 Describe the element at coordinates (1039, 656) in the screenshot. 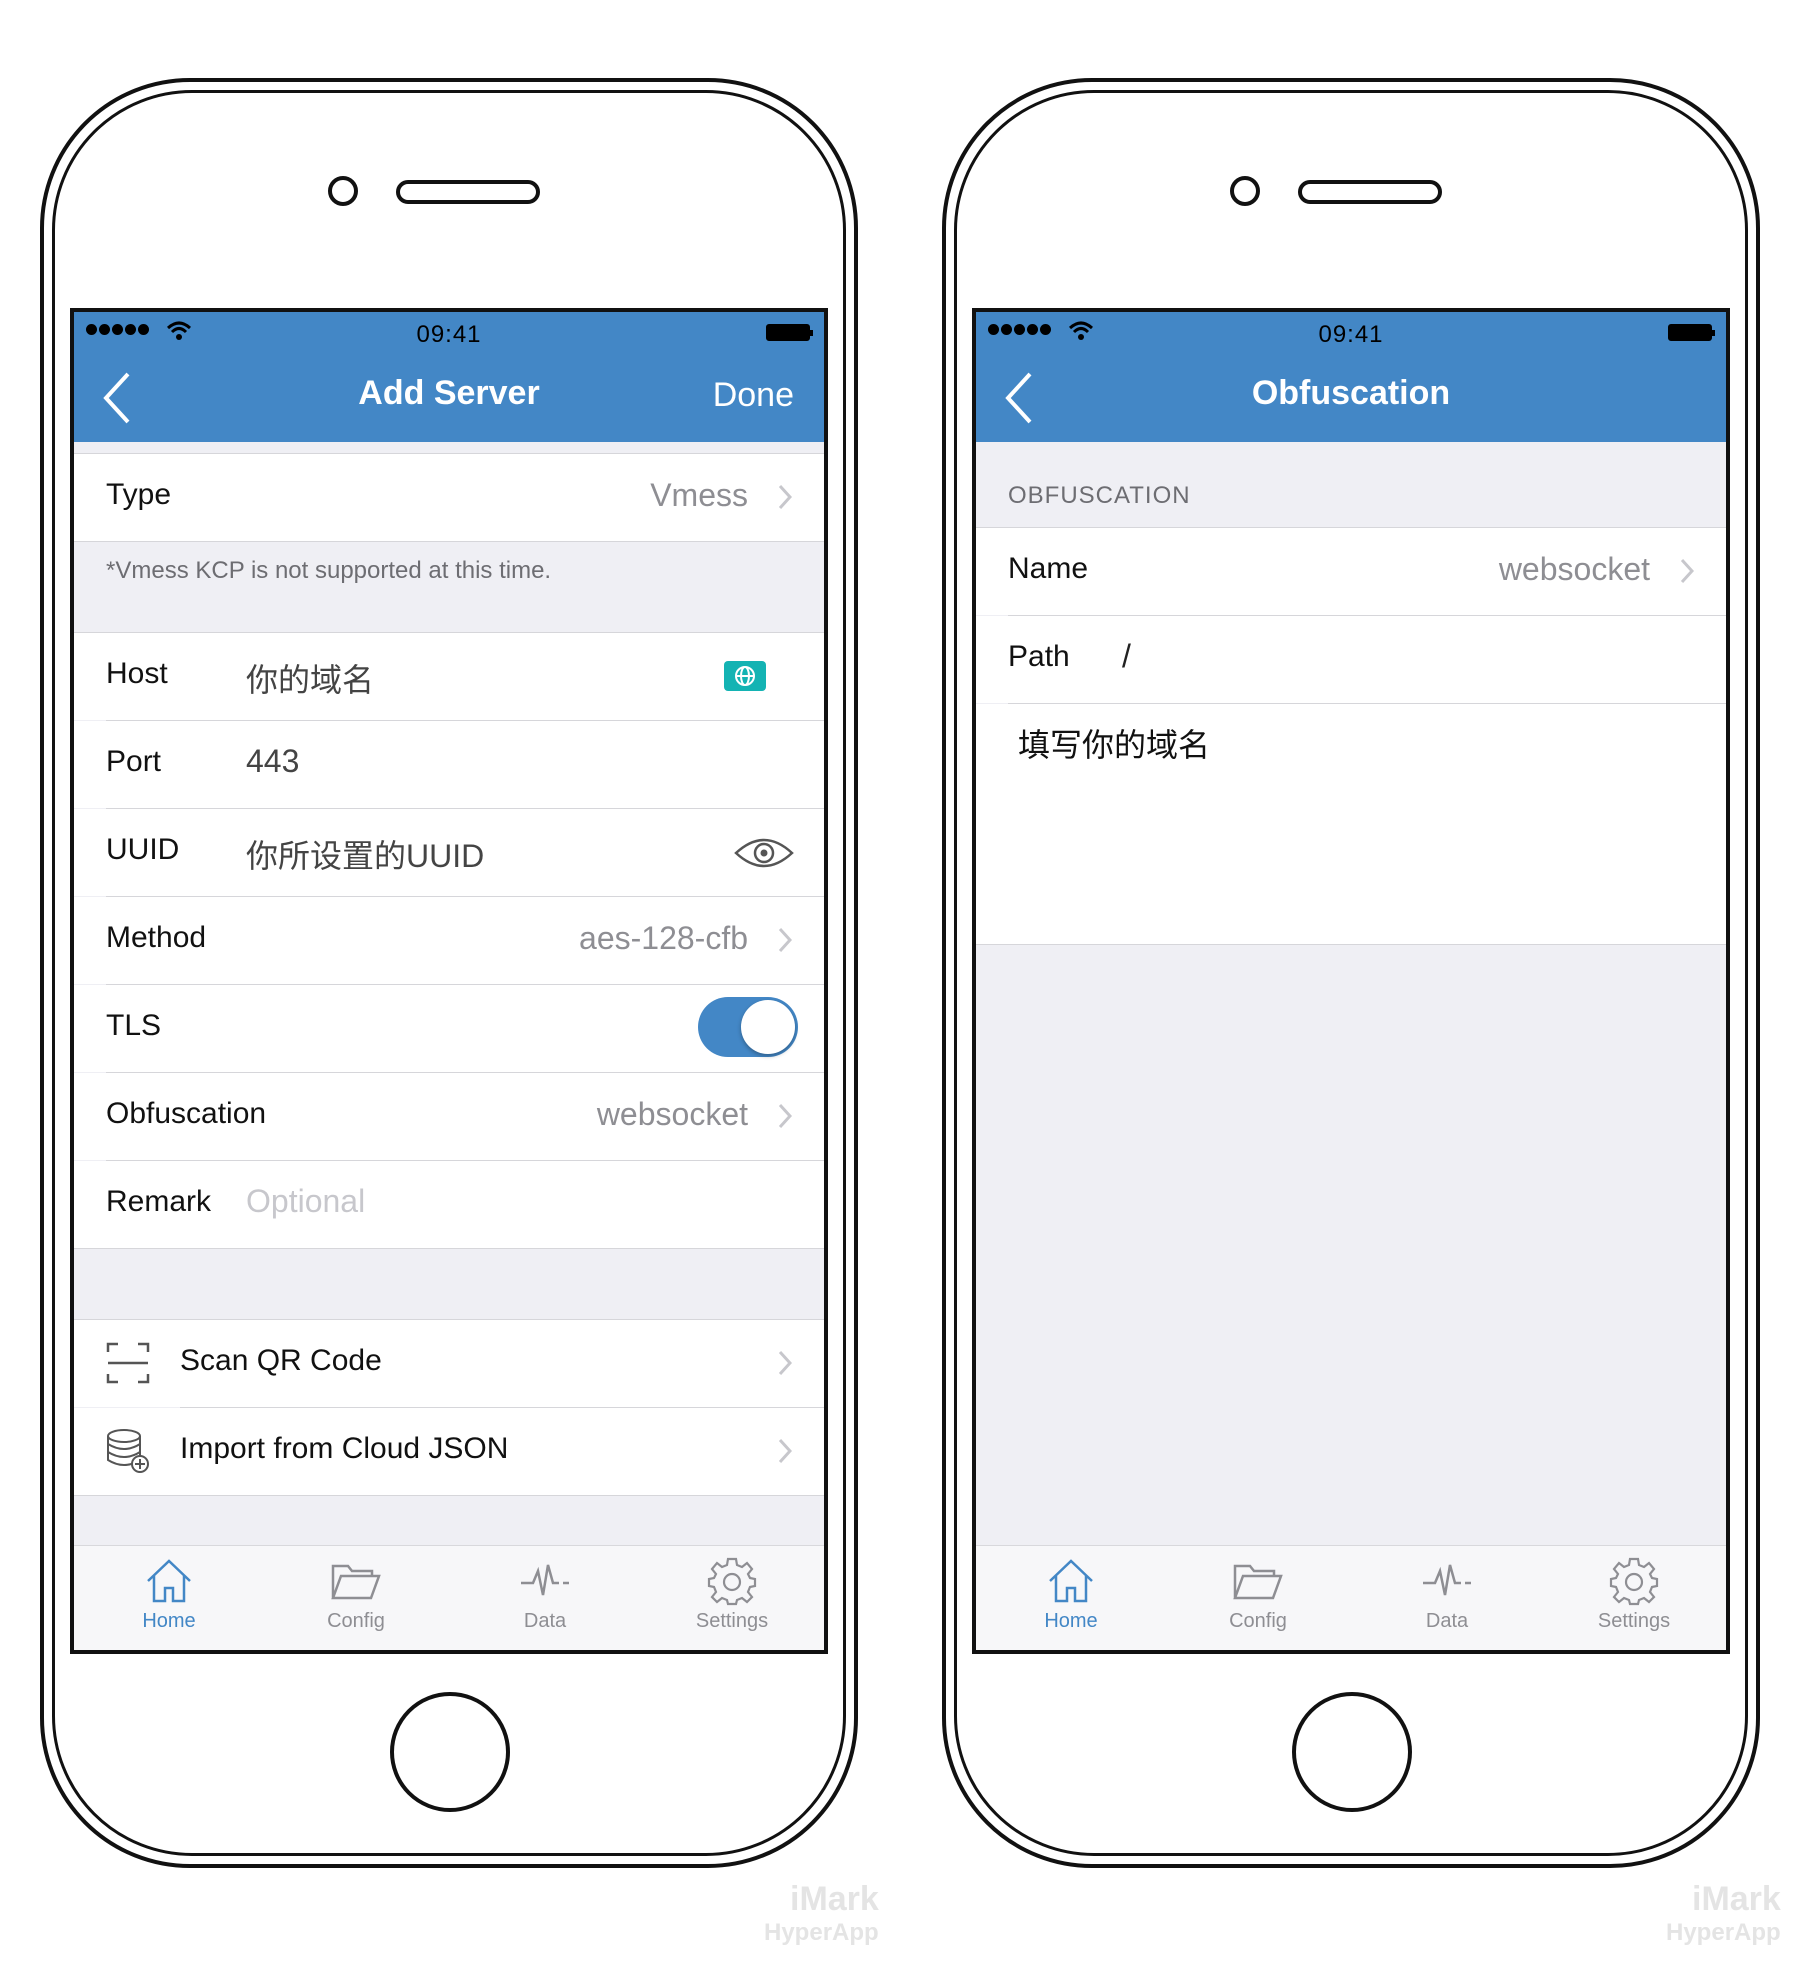

I see `path-label: Path` at that location.